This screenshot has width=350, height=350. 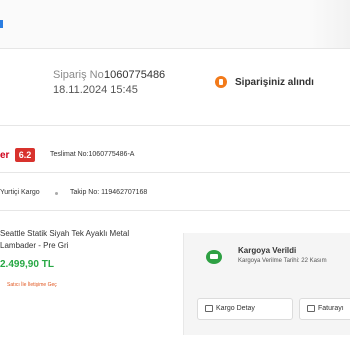 I want to click on header-accent-mark, so click(x=1, y=24).